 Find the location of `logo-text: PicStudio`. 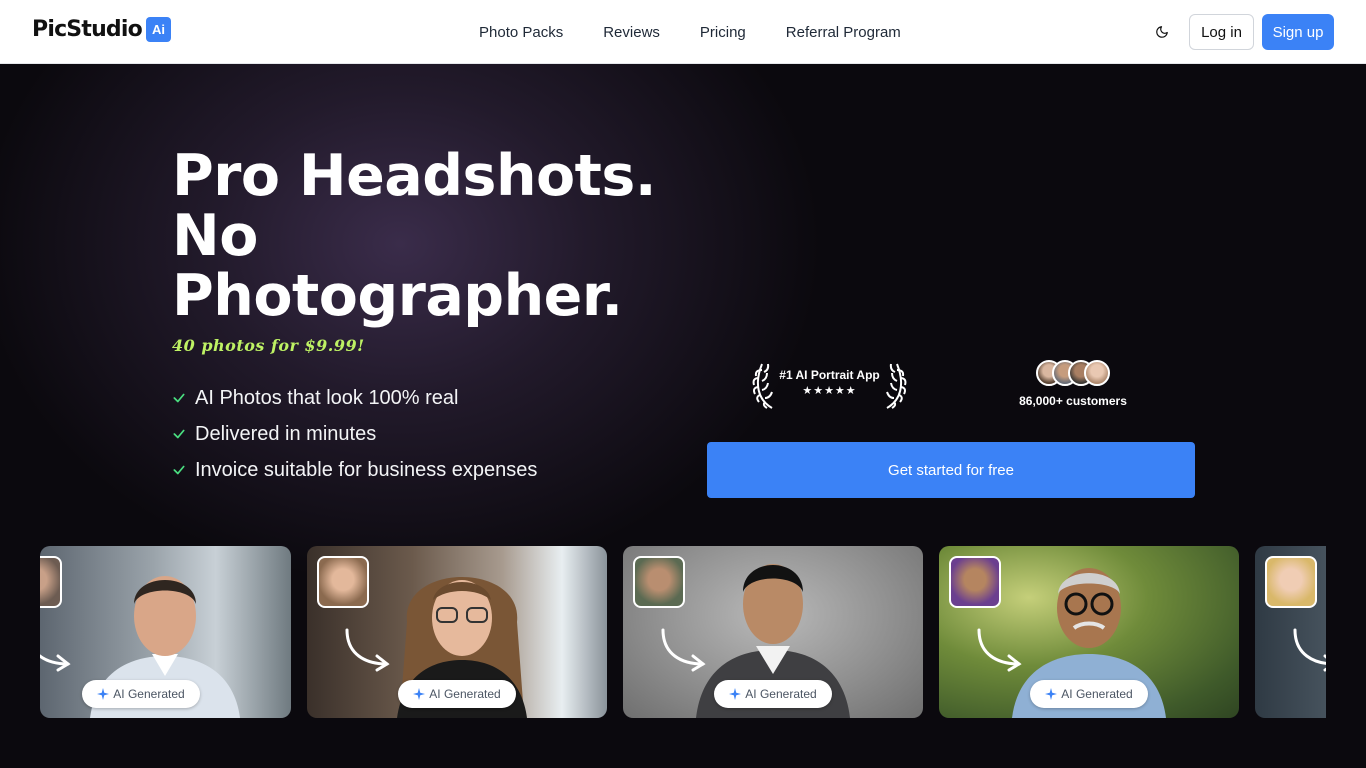

logo-text: PicStudio is located at coordinates (87, 29).